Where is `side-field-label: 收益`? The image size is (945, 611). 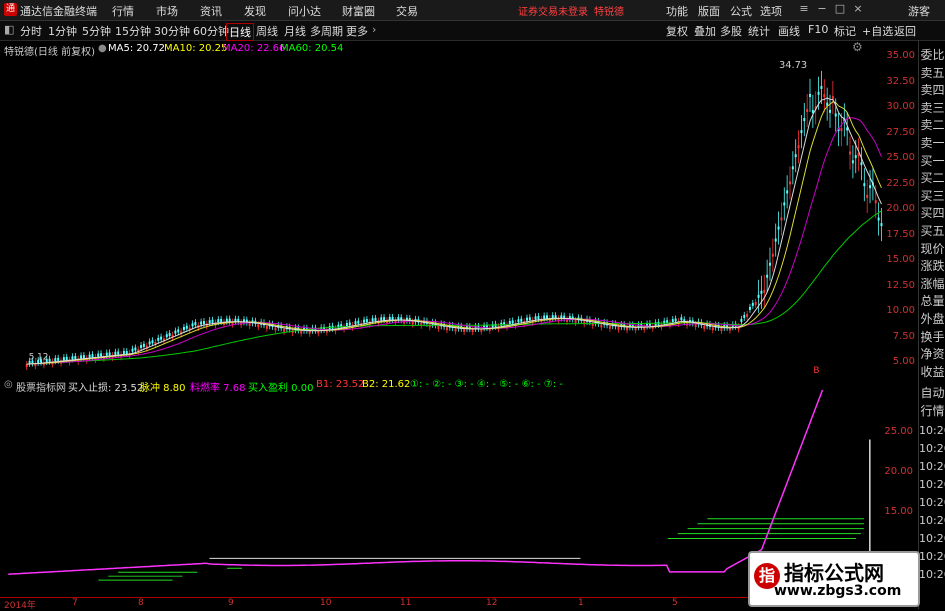
side-field-label: 收益 is located at coordinates (932, 372).